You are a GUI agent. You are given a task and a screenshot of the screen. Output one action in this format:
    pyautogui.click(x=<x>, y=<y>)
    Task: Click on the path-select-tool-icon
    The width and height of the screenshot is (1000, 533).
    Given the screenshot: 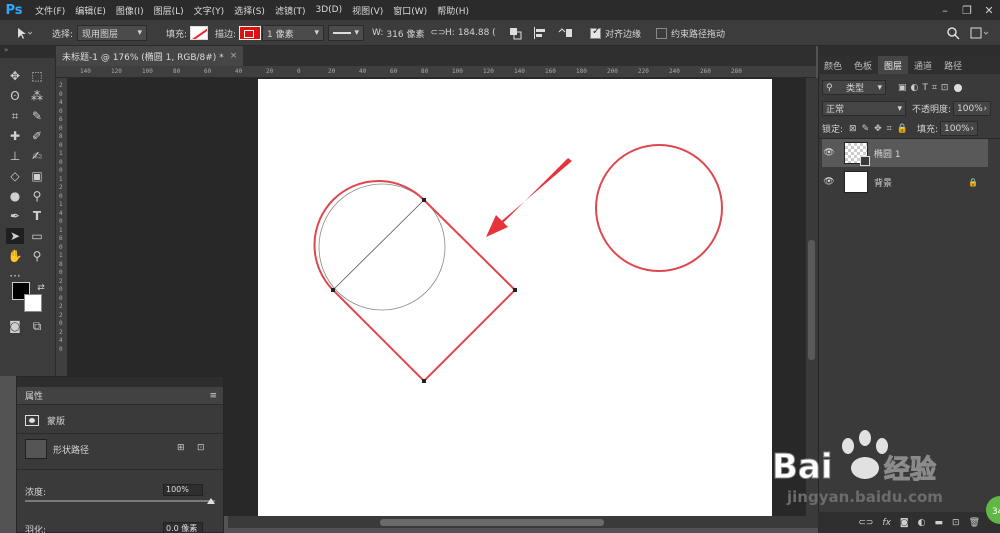 What is the action you would take?
    pyautogui.click(x=23, y=33)
    